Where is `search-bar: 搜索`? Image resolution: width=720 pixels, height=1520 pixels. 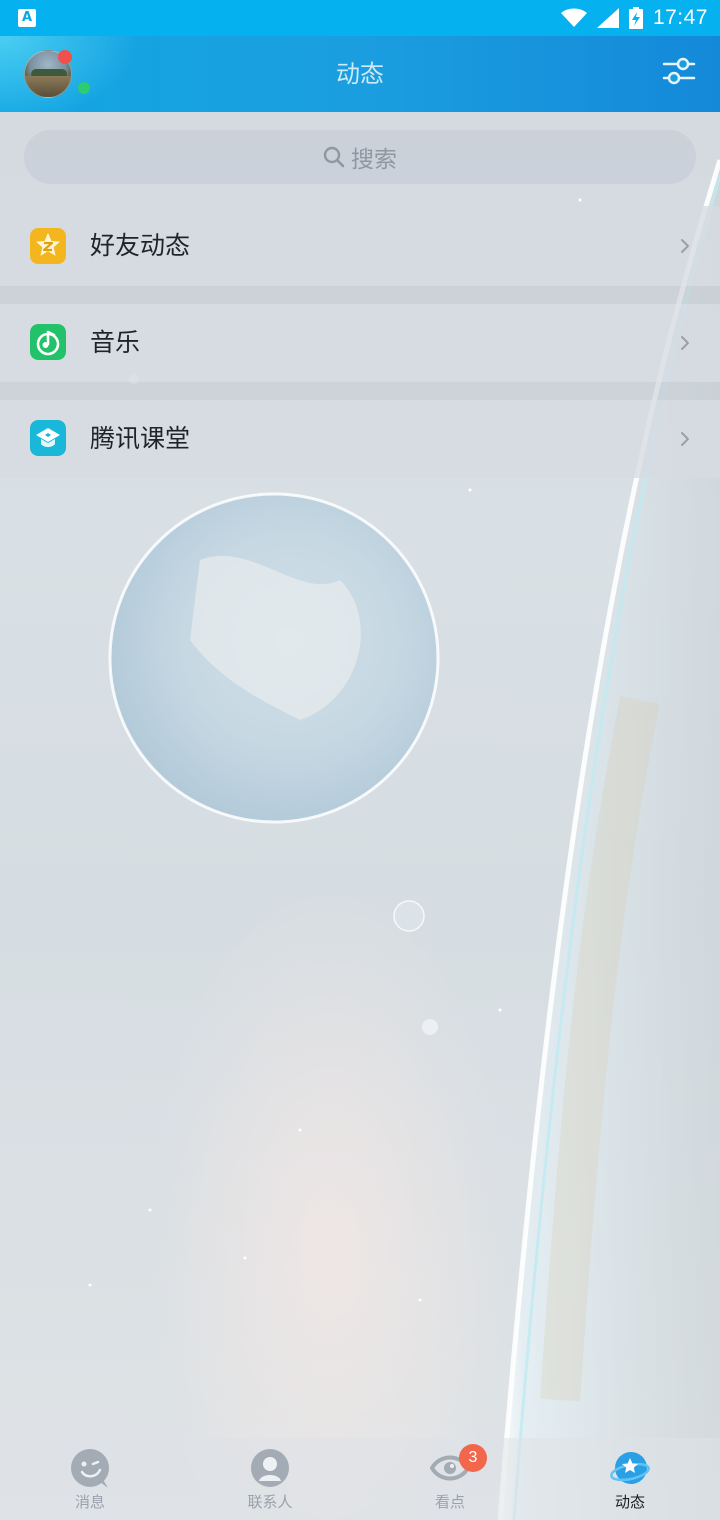
search-bar: 搜索 is located at coordinates (360, 157).